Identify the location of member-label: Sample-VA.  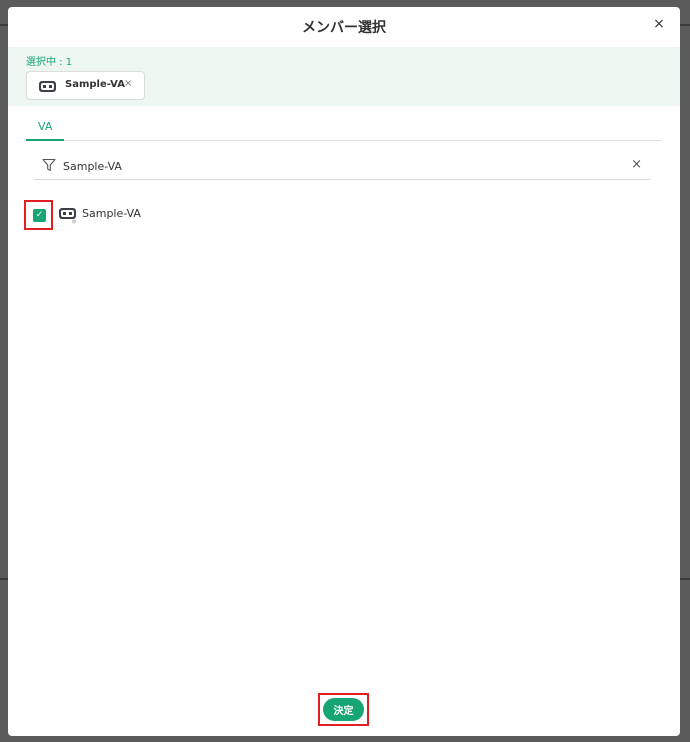
(111, 213).